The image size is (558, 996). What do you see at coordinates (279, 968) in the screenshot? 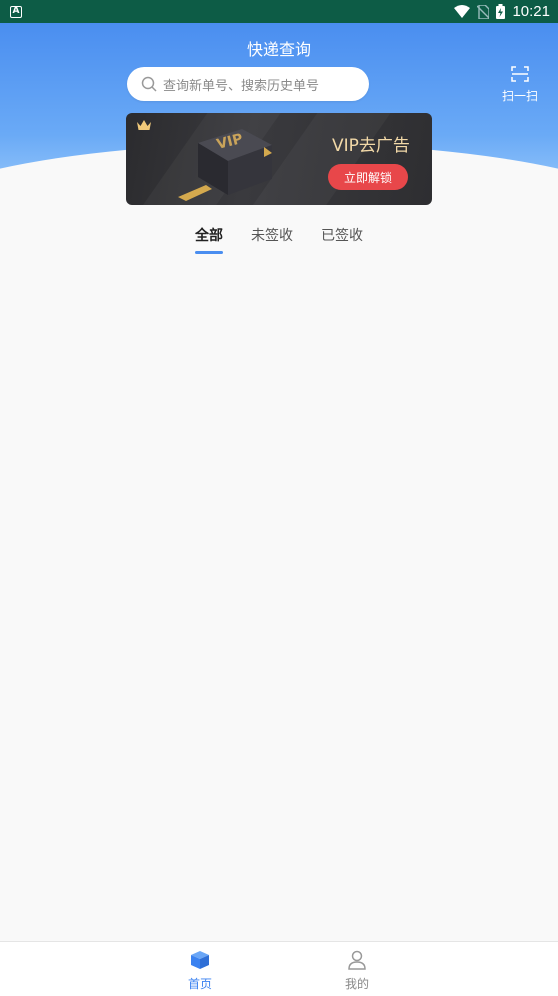
I see `bottom-nav: 首页 我的` at bounding box center [279, 968].